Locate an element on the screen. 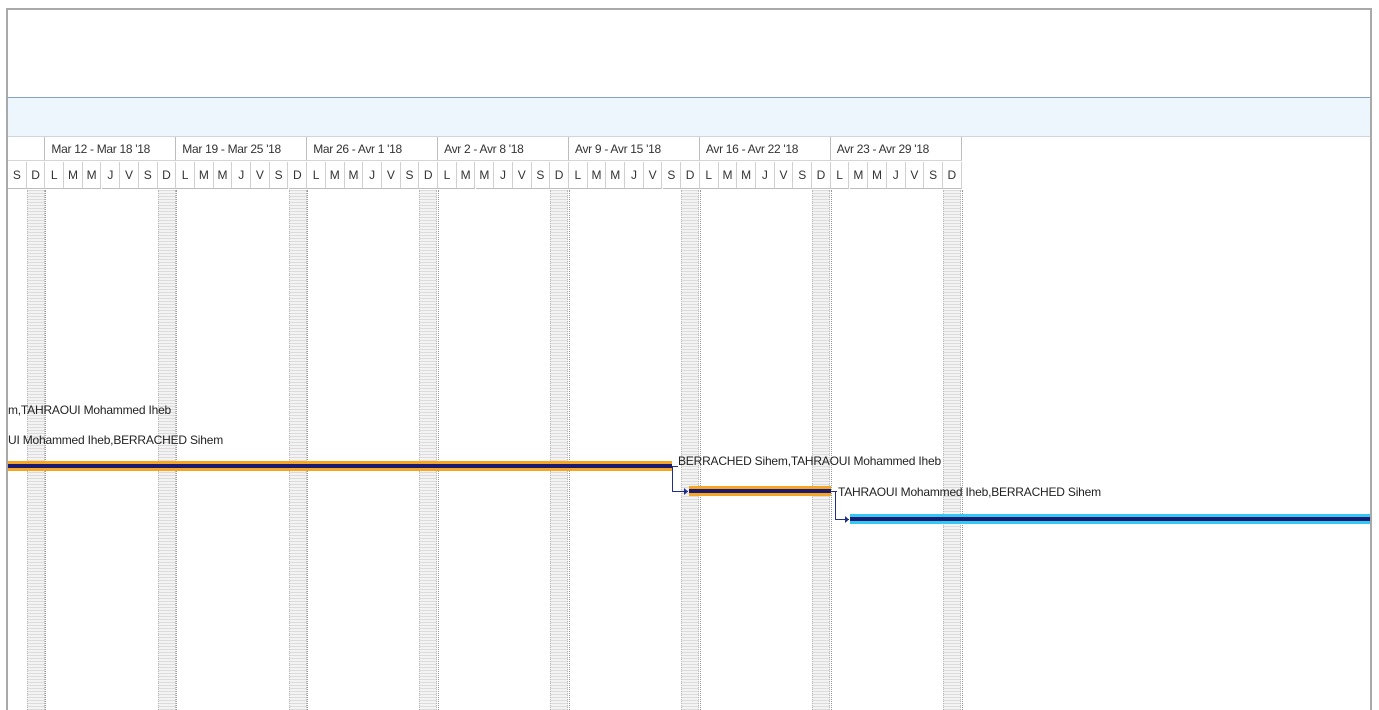  timescale-week-header: Mar 26 - Avr 1 '18 is located at coordinates (373, 149).